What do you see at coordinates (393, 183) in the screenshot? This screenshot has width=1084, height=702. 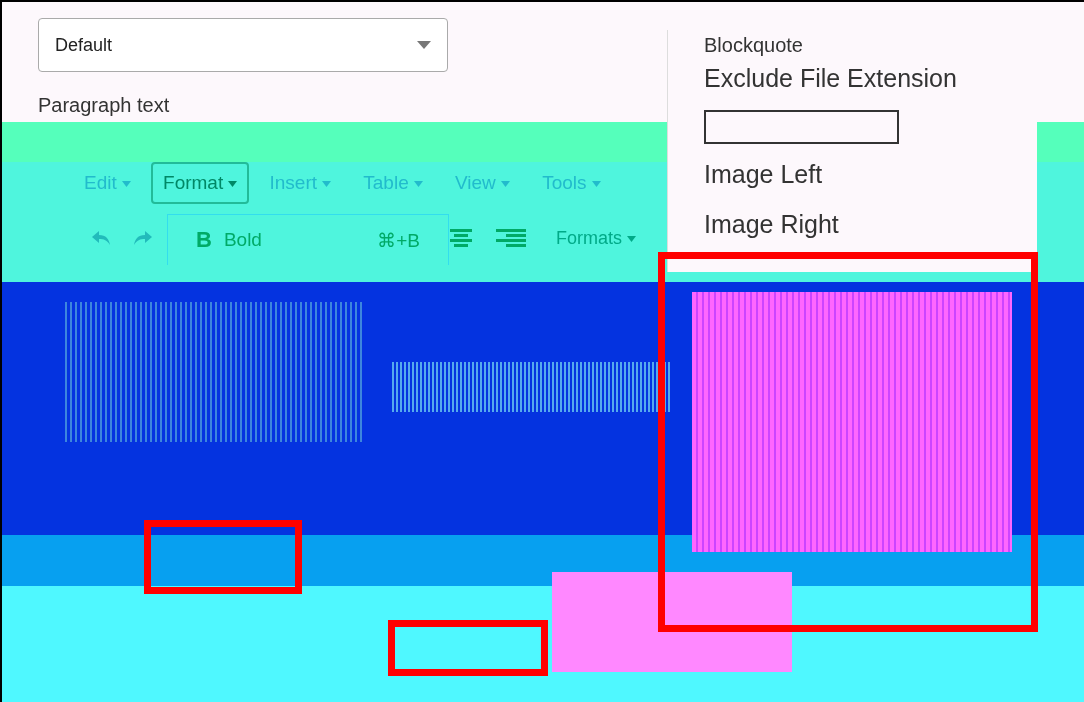 I see `menu-tab: Table` at bounding box center [393, 183].